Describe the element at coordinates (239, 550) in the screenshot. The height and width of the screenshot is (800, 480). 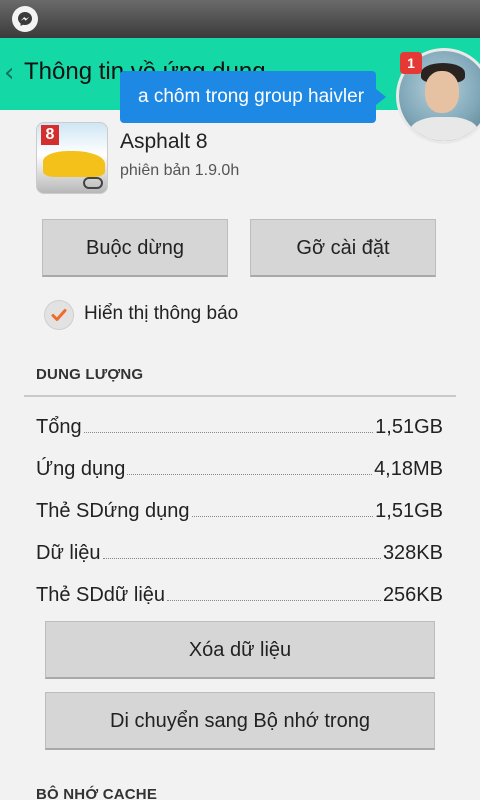
I see `storage-row-data: Dữ liệu 328KB` at that location.